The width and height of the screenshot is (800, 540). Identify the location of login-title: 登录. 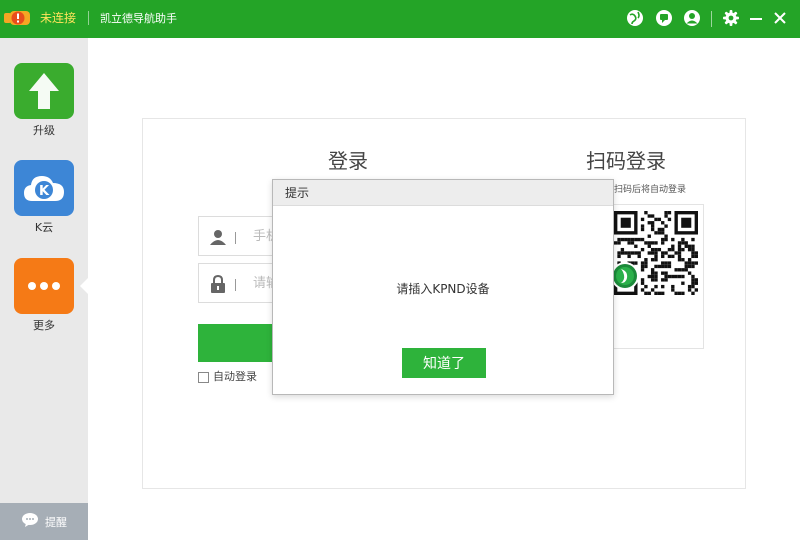
(348, 161).